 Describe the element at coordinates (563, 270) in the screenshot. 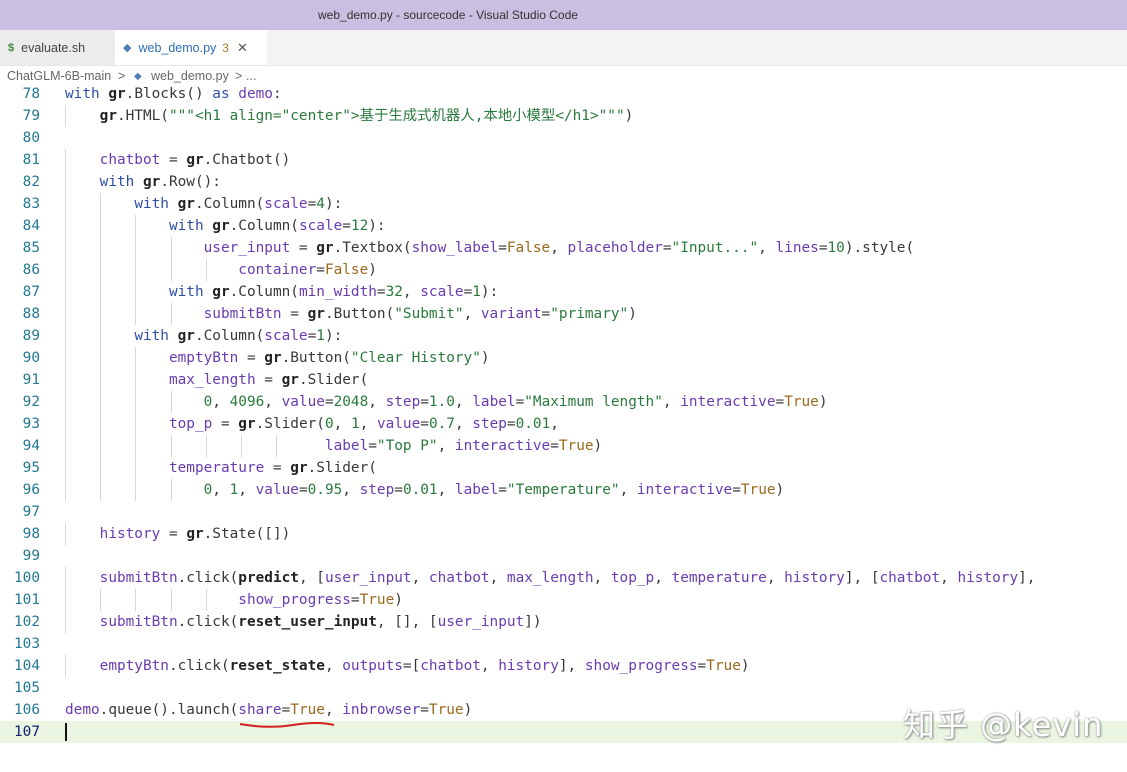

I see `code-line: 86 container=False)` at that location.